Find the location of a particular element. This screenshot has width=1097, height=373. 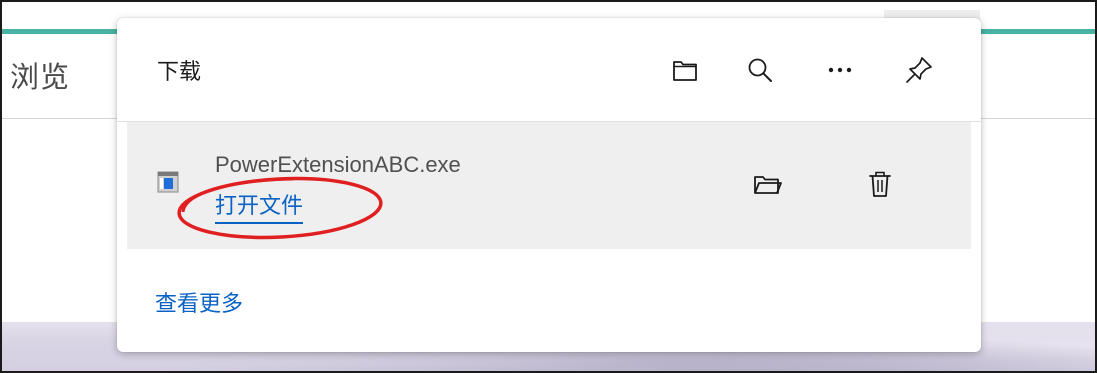

more-options-button is located at coordinates (840, 70).